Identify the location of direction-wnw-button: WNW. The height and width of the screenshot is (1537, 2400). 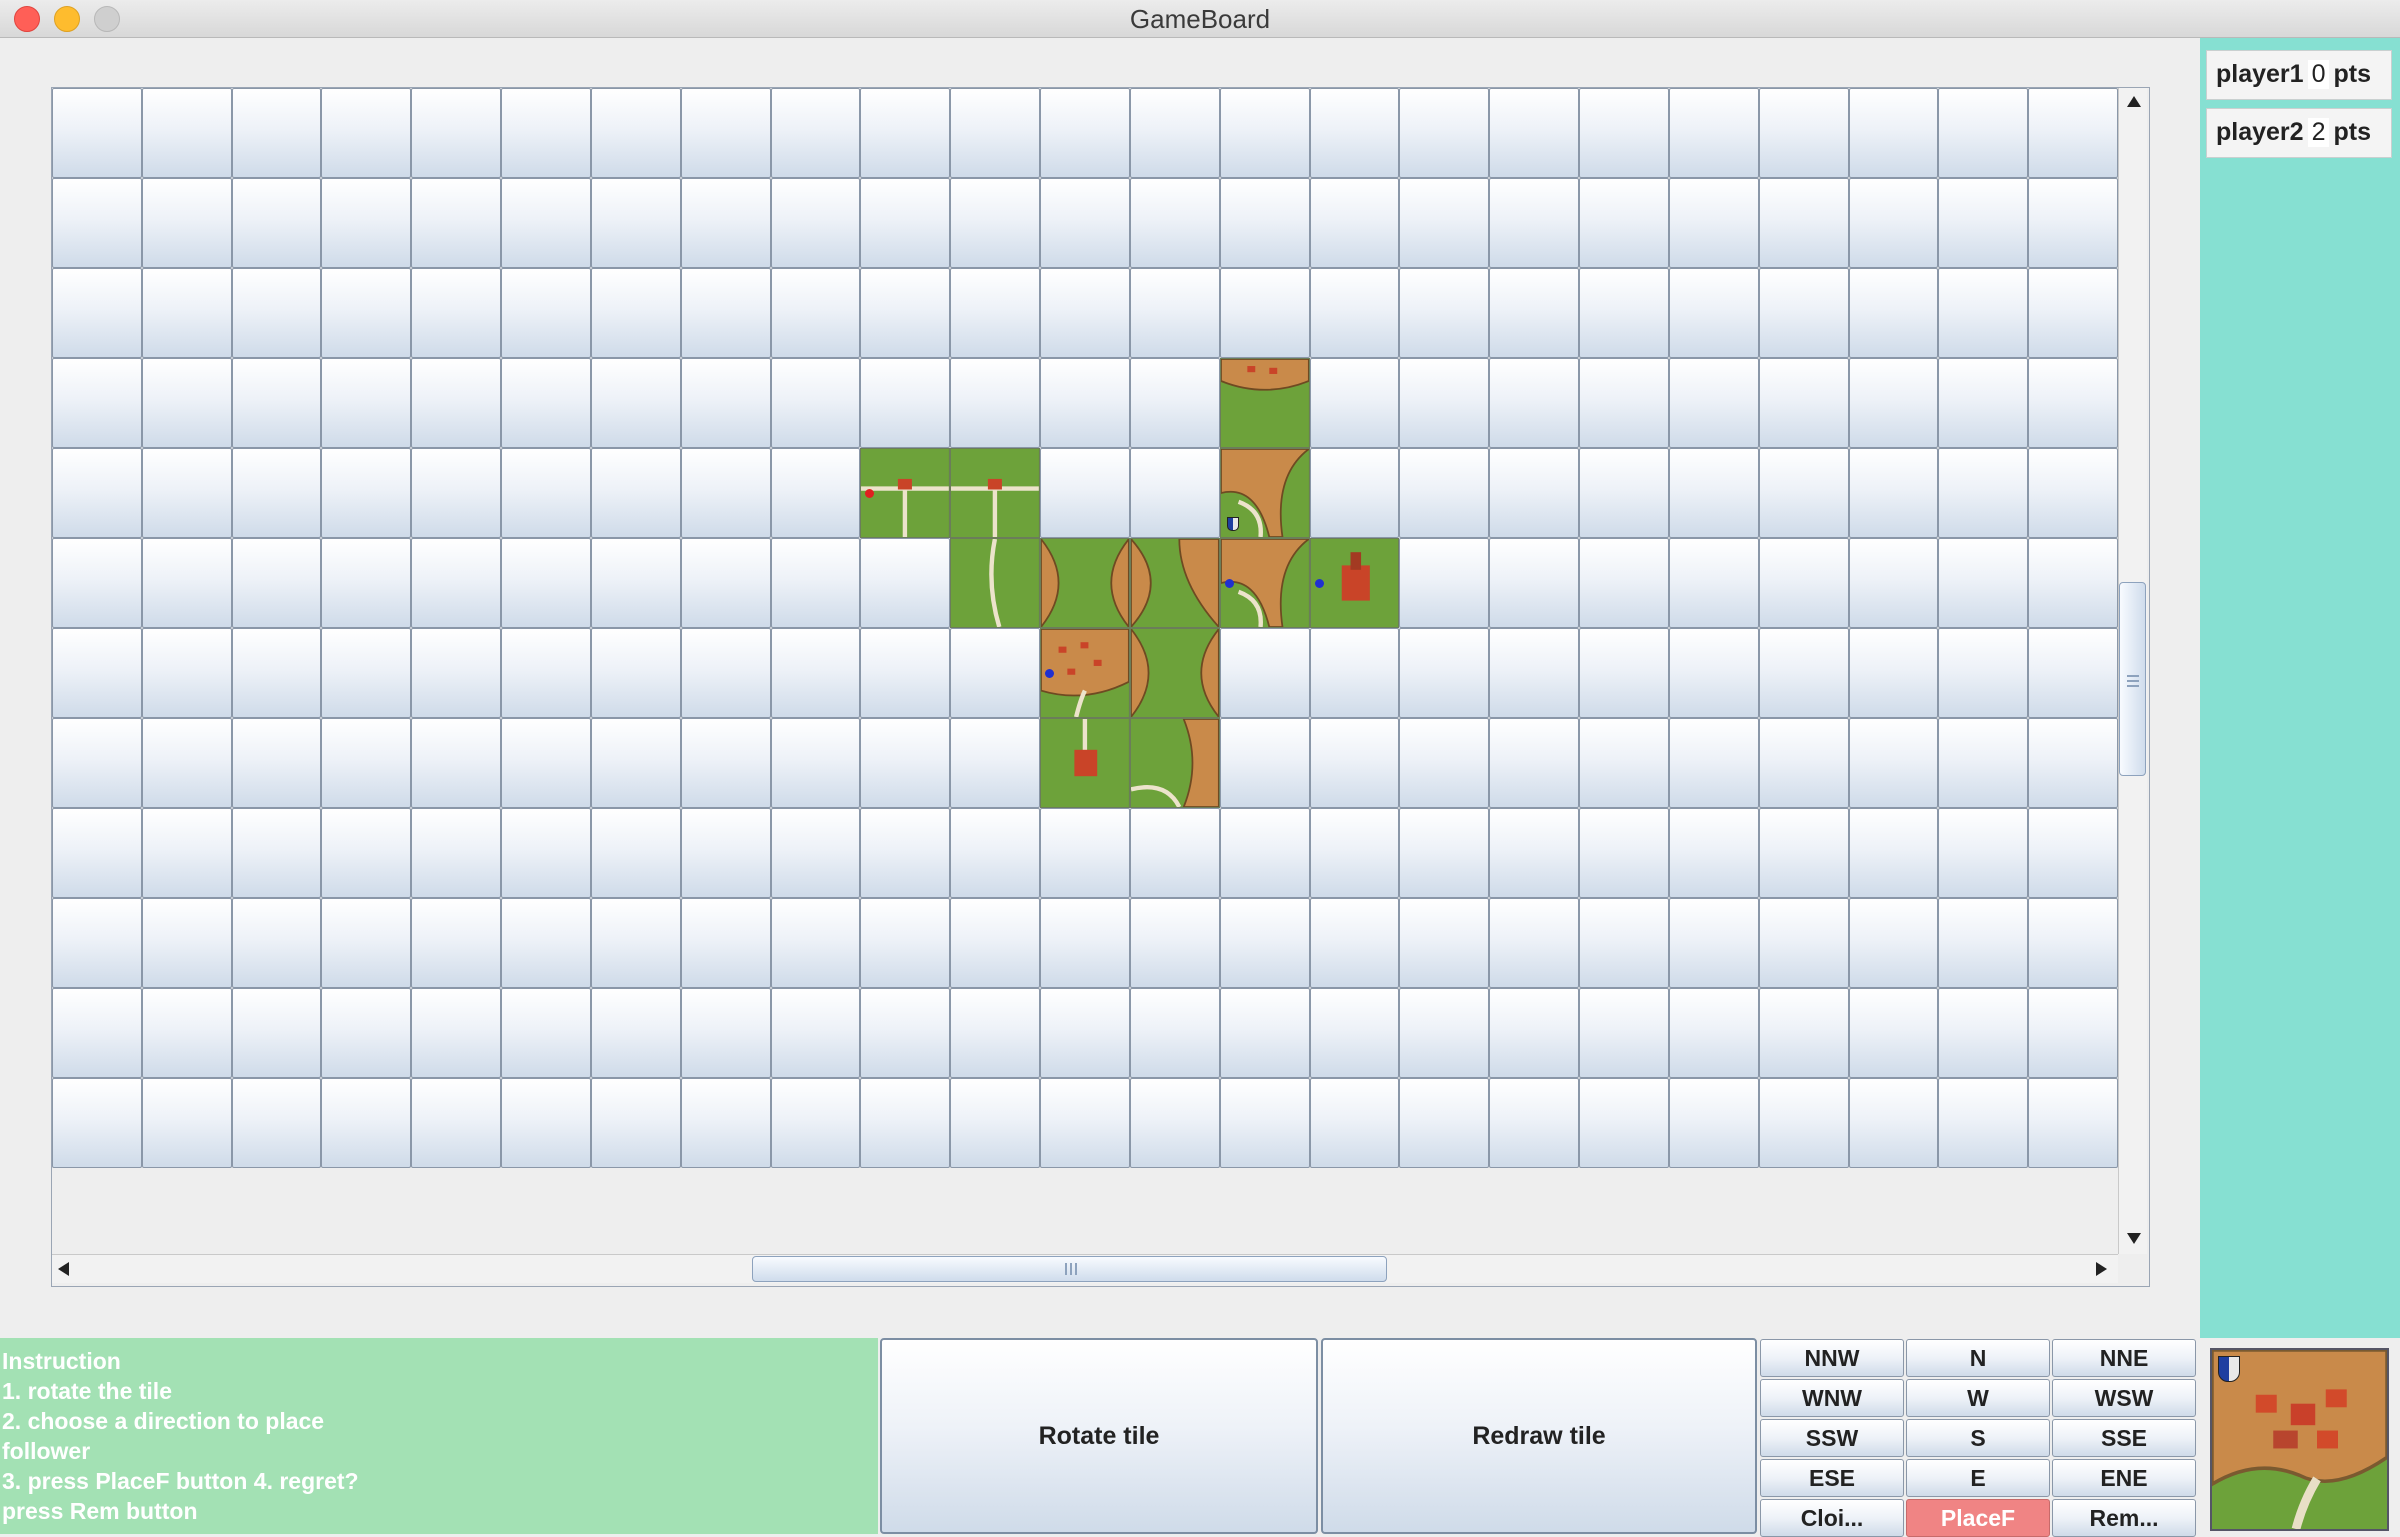
(1832, 1398).